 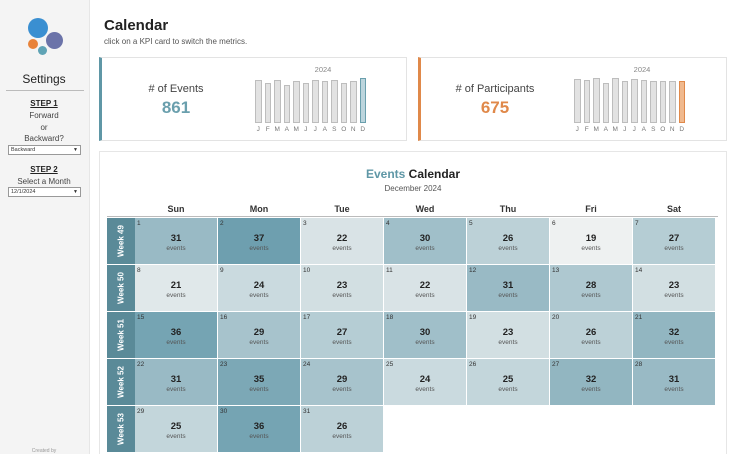 I want to click on day-event-count: 31, so click(x=508, y=285).